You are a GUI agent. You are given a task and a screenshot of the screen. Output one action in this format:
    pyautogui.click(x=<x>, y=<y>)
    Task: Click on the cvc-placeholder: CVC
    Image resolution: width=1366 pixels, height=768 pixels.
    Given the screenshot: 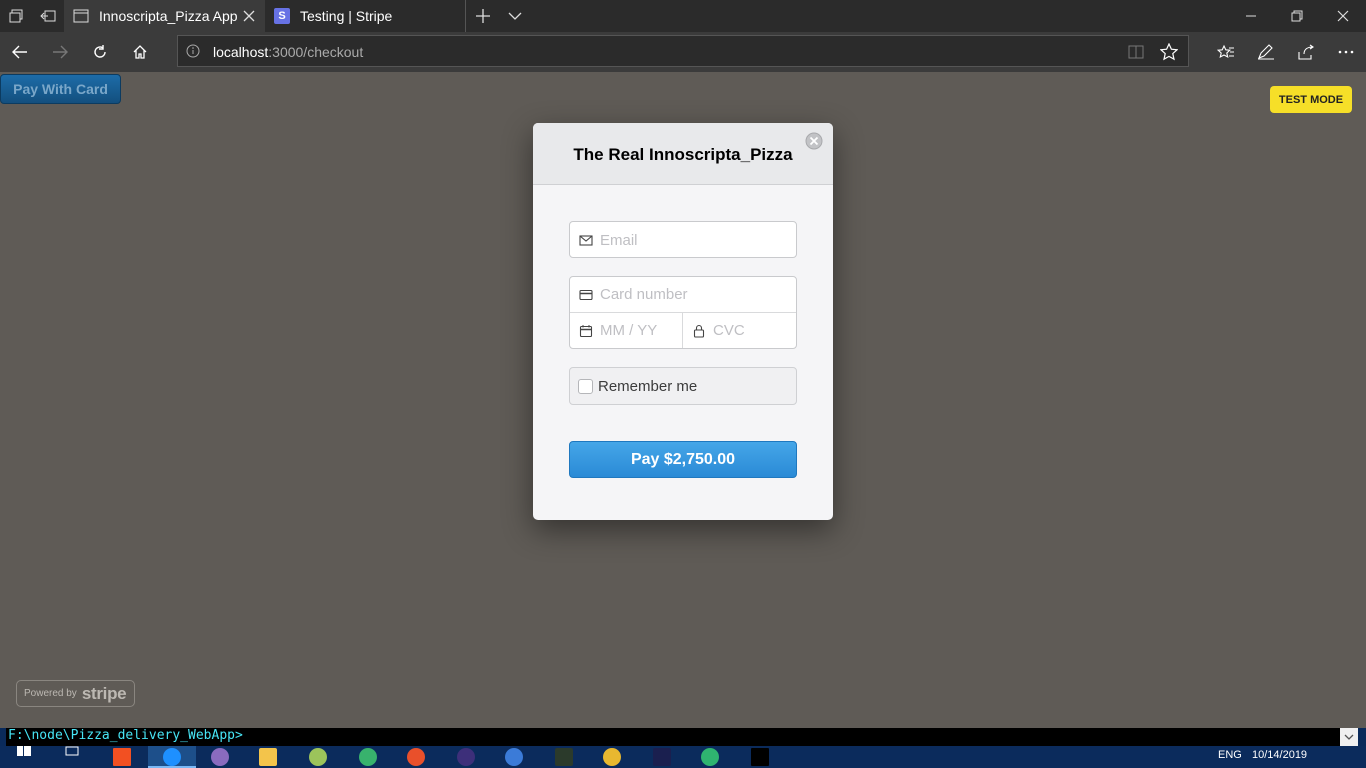 What is the action you would take?
    pyautogui.click(x=729, y=330)
    